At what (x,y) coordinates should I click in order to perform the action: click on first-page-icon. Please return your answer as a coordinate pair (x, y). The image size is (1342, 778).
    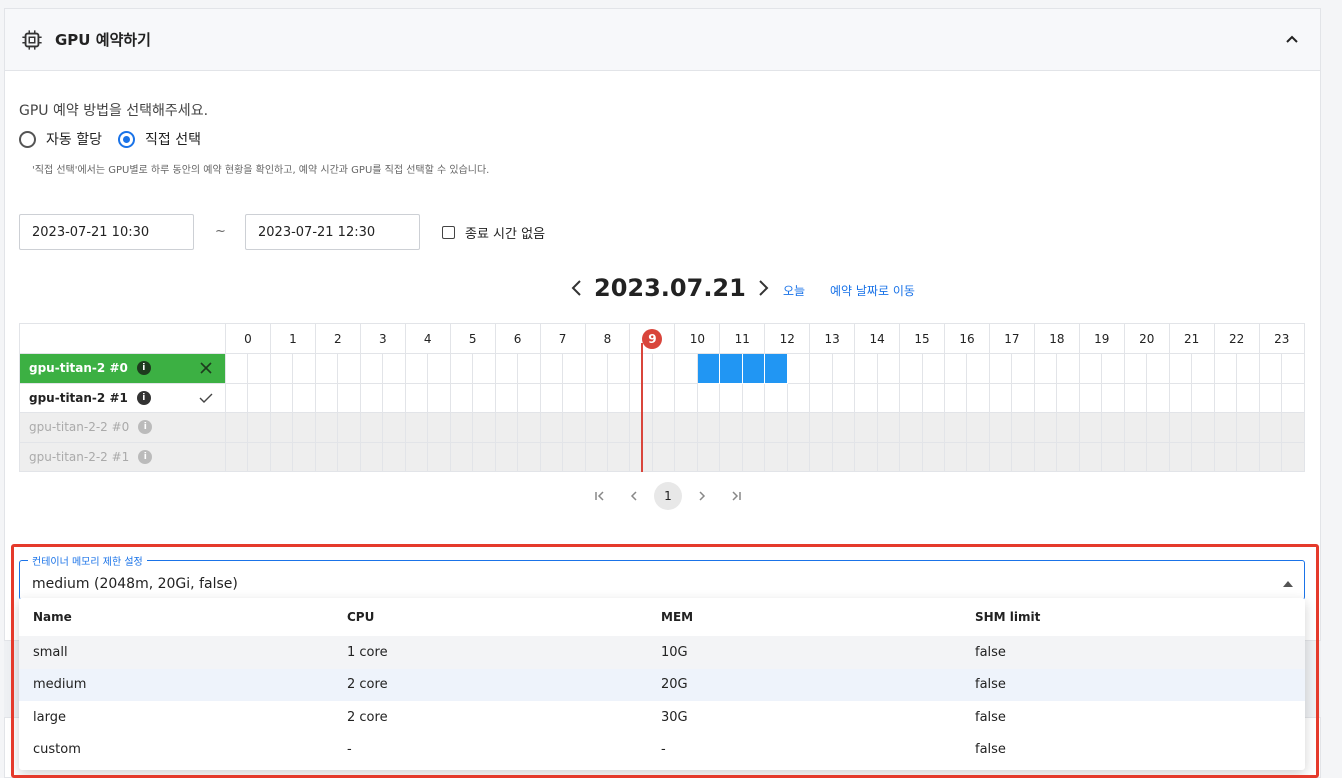
    Looking at the image, I should click on (600, 496).